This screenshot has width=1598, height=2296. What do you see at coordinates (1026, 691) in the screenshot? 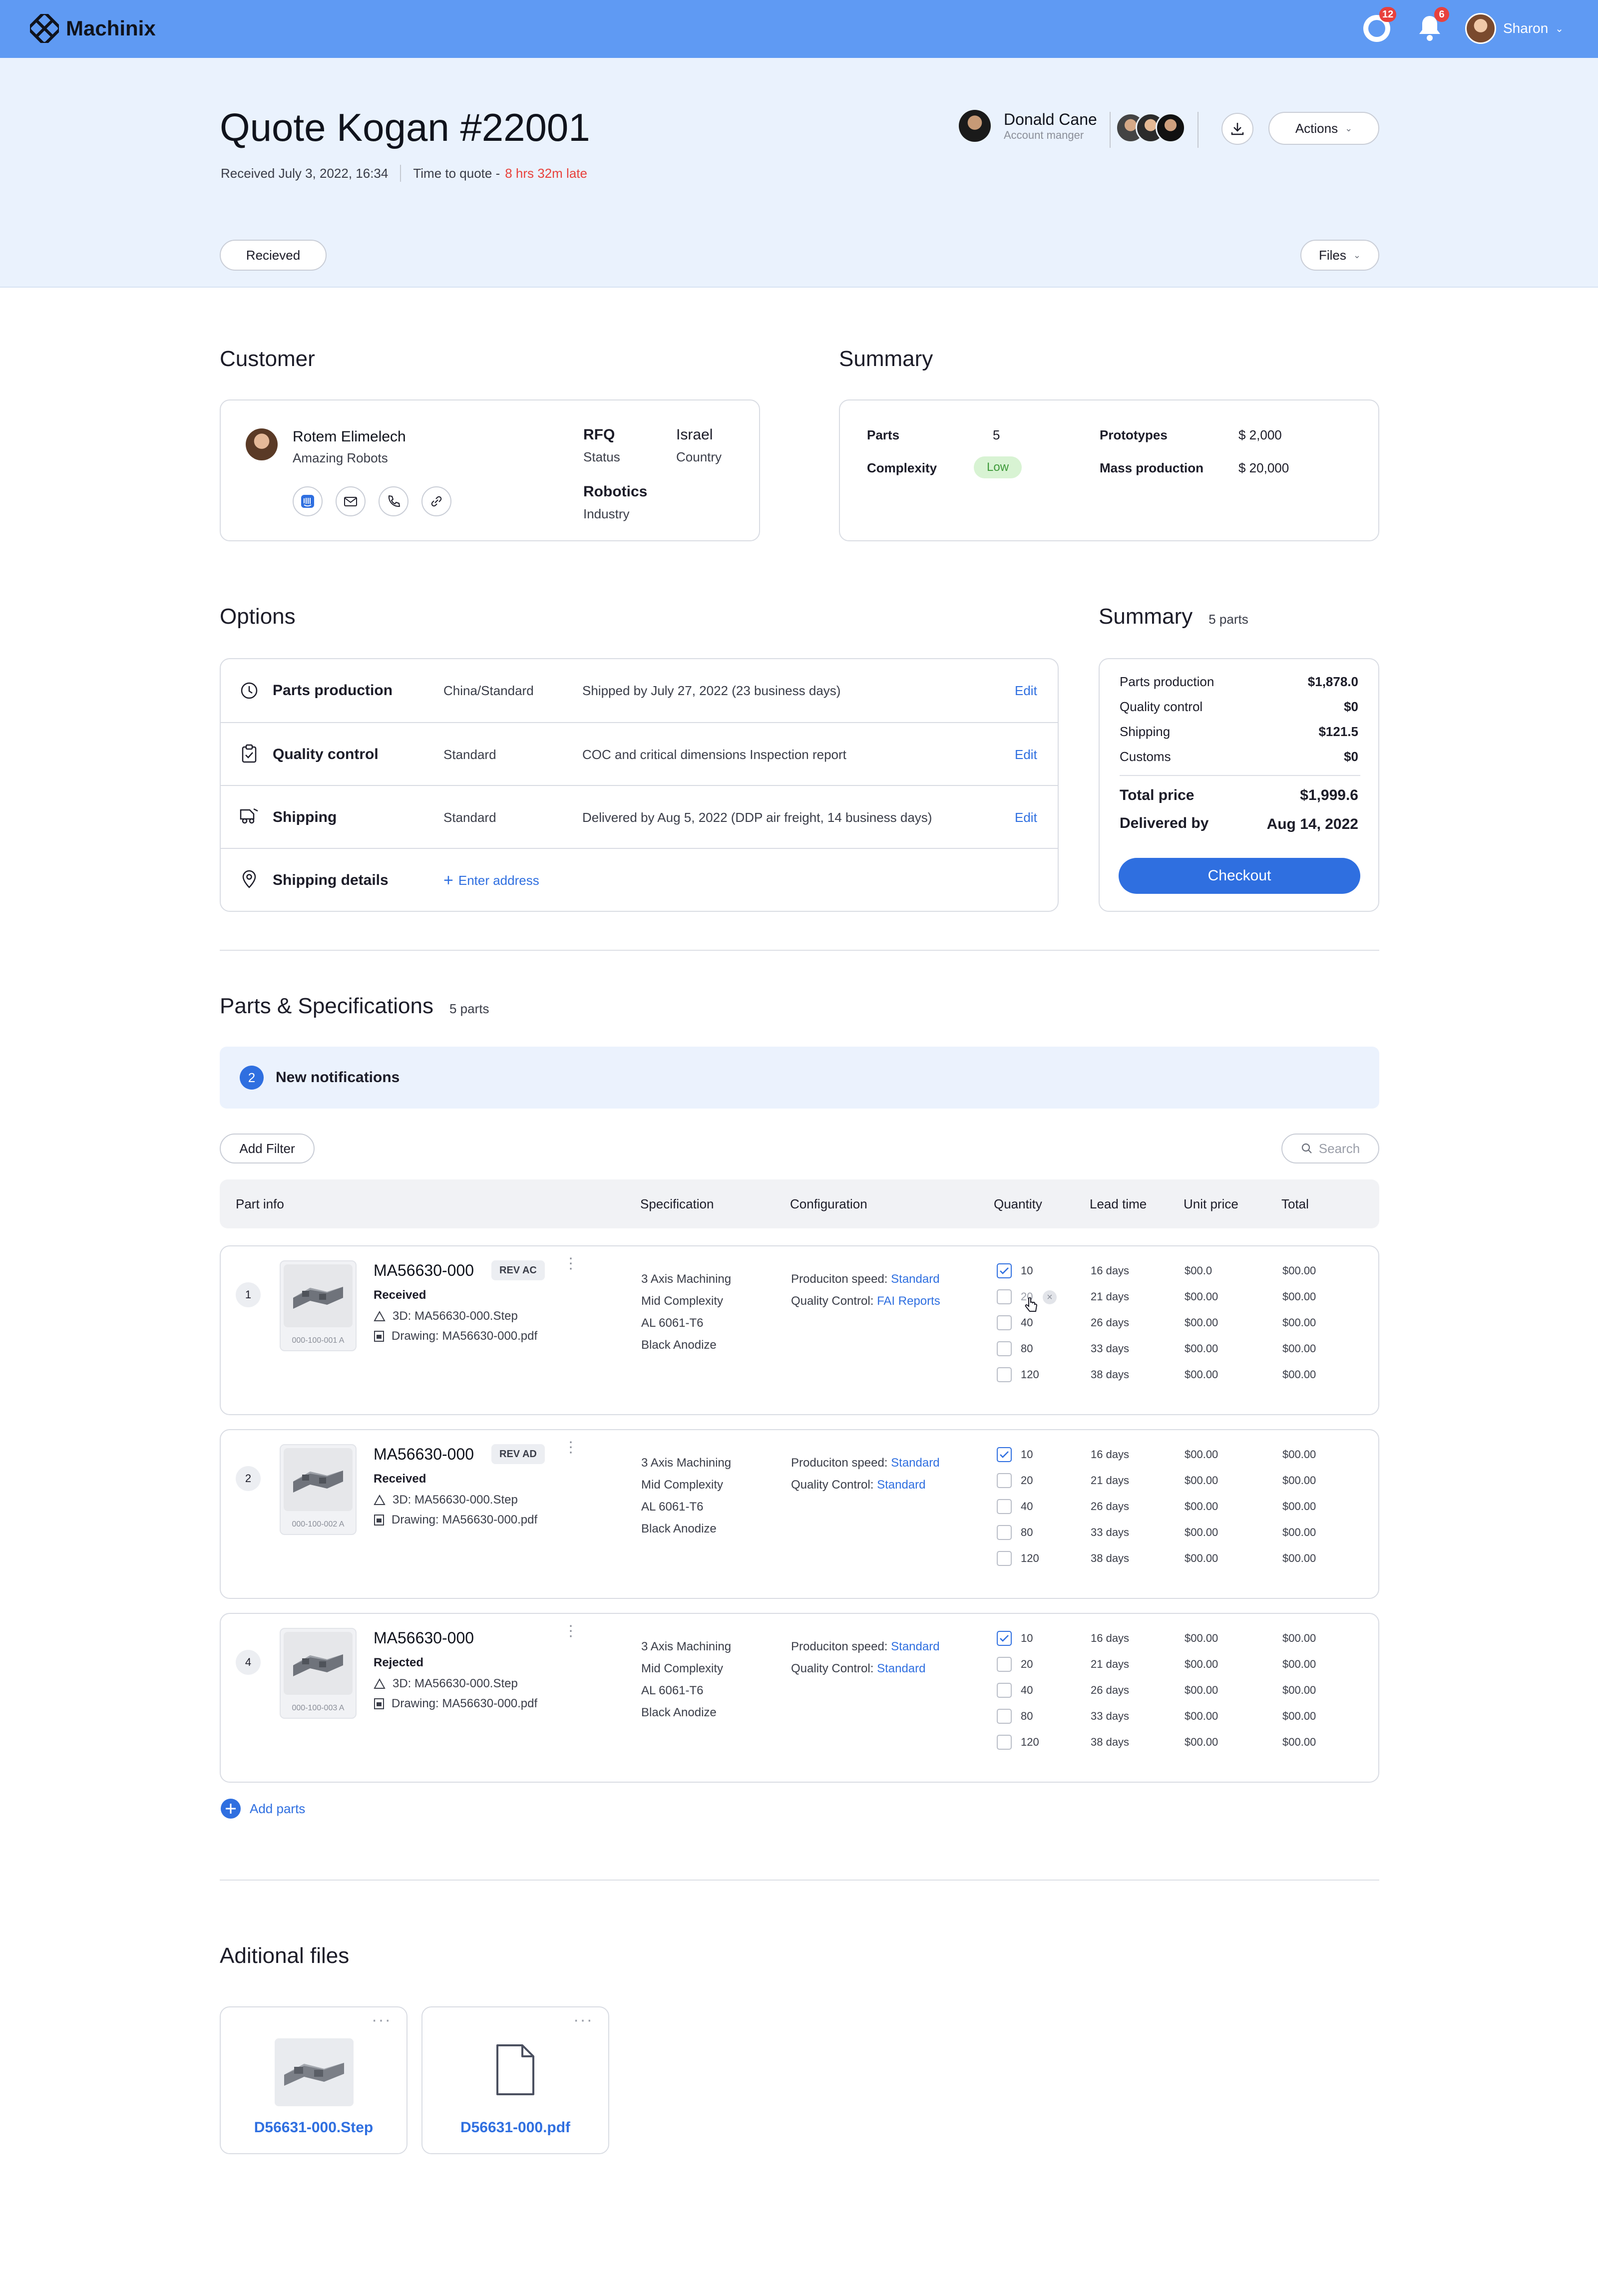
I see `edit-parts-production-link: Edit` at bounding box center [1026, 691].